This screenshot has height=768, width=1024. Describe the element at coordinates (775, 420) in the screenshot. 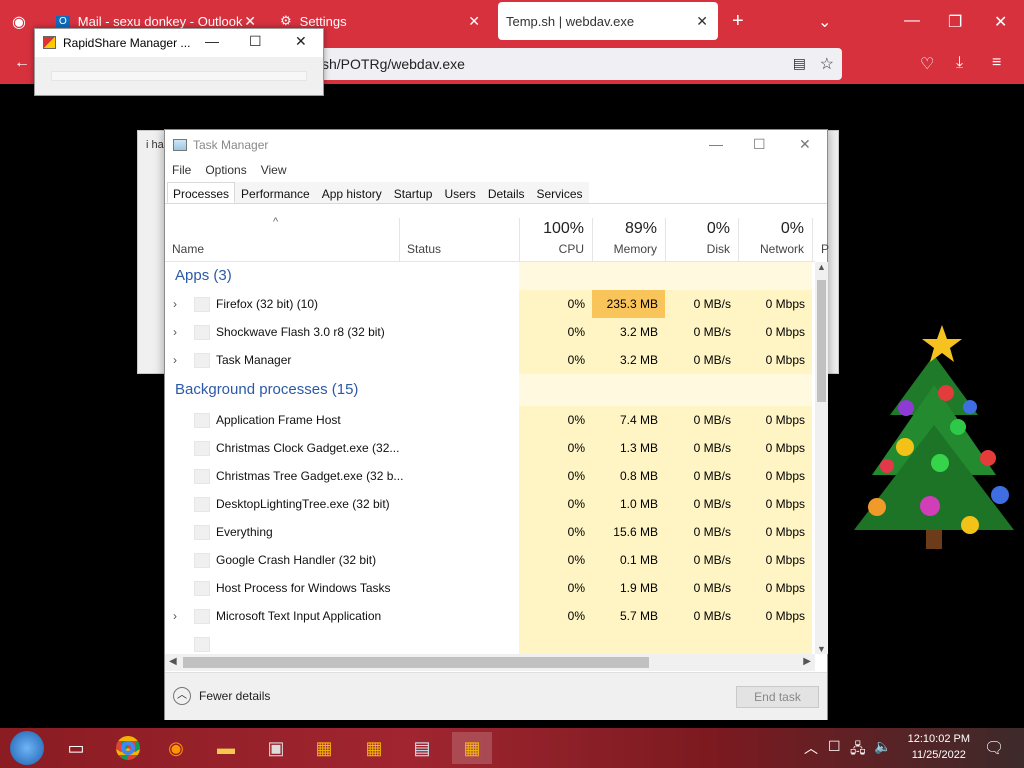

I see `network-value: 0 Mbps` at that location.